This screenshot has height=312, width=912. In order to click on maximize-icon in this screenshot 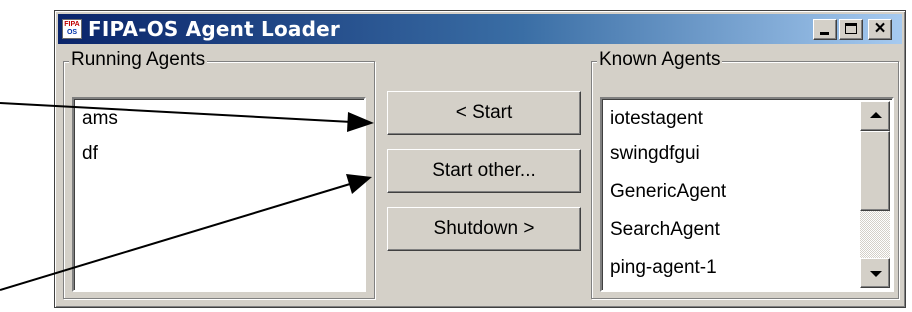, I will do `click(851, 28)`.